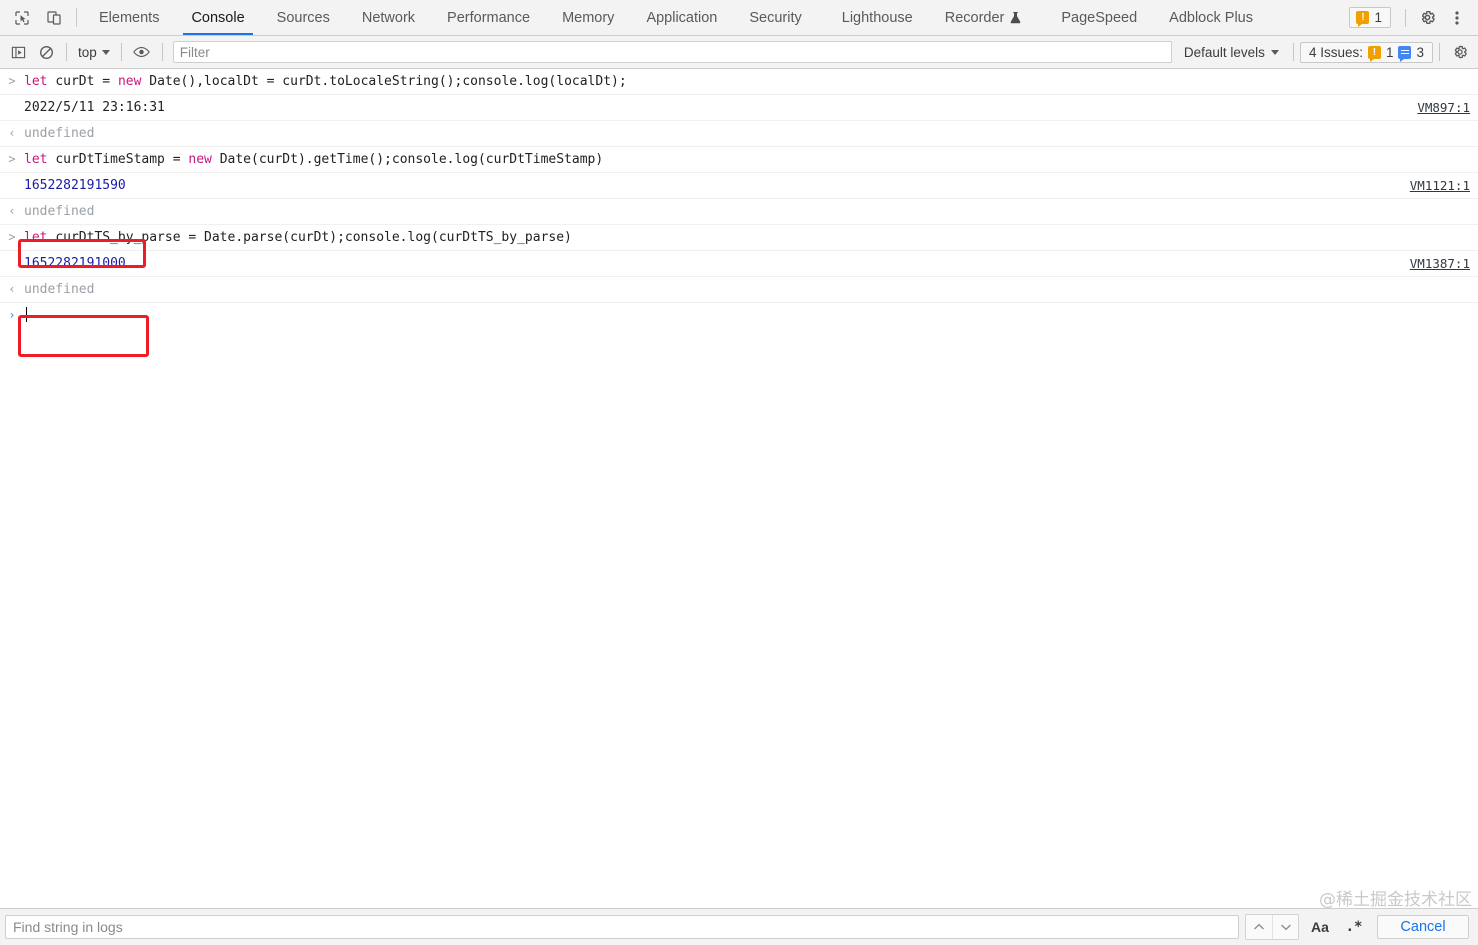 Image resolution: width=1478 pixels, height=945 pixels. Describe the element at coordinates (1427, 18) in the screenshot. I see `settings-gear-icon` at that location.